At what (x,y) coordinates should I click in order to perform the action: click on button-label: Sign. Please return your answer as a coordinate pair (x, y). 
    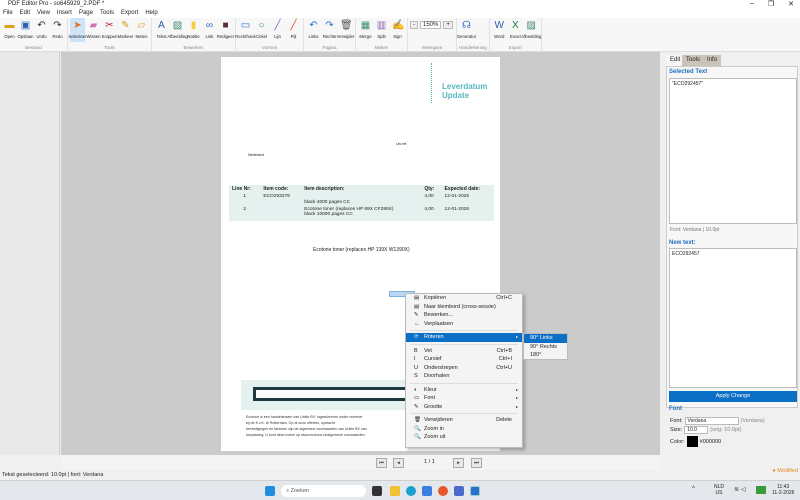
    Looking at the image, I should click on (397, 36).